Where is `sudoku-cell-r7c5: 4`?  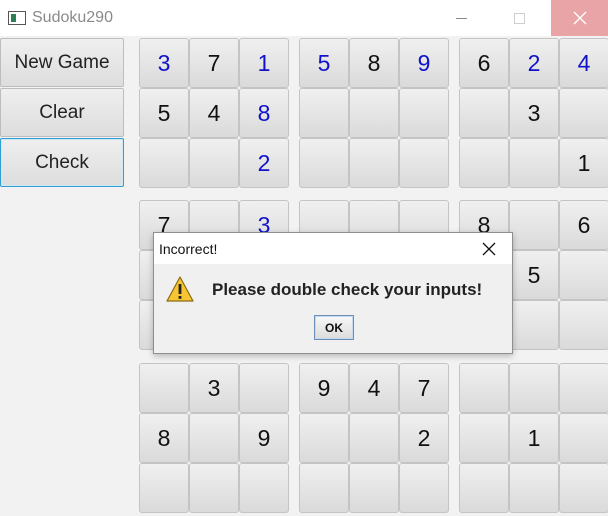 sudoku-cell-r7c5: 4 is located at coordinates (374, 388).